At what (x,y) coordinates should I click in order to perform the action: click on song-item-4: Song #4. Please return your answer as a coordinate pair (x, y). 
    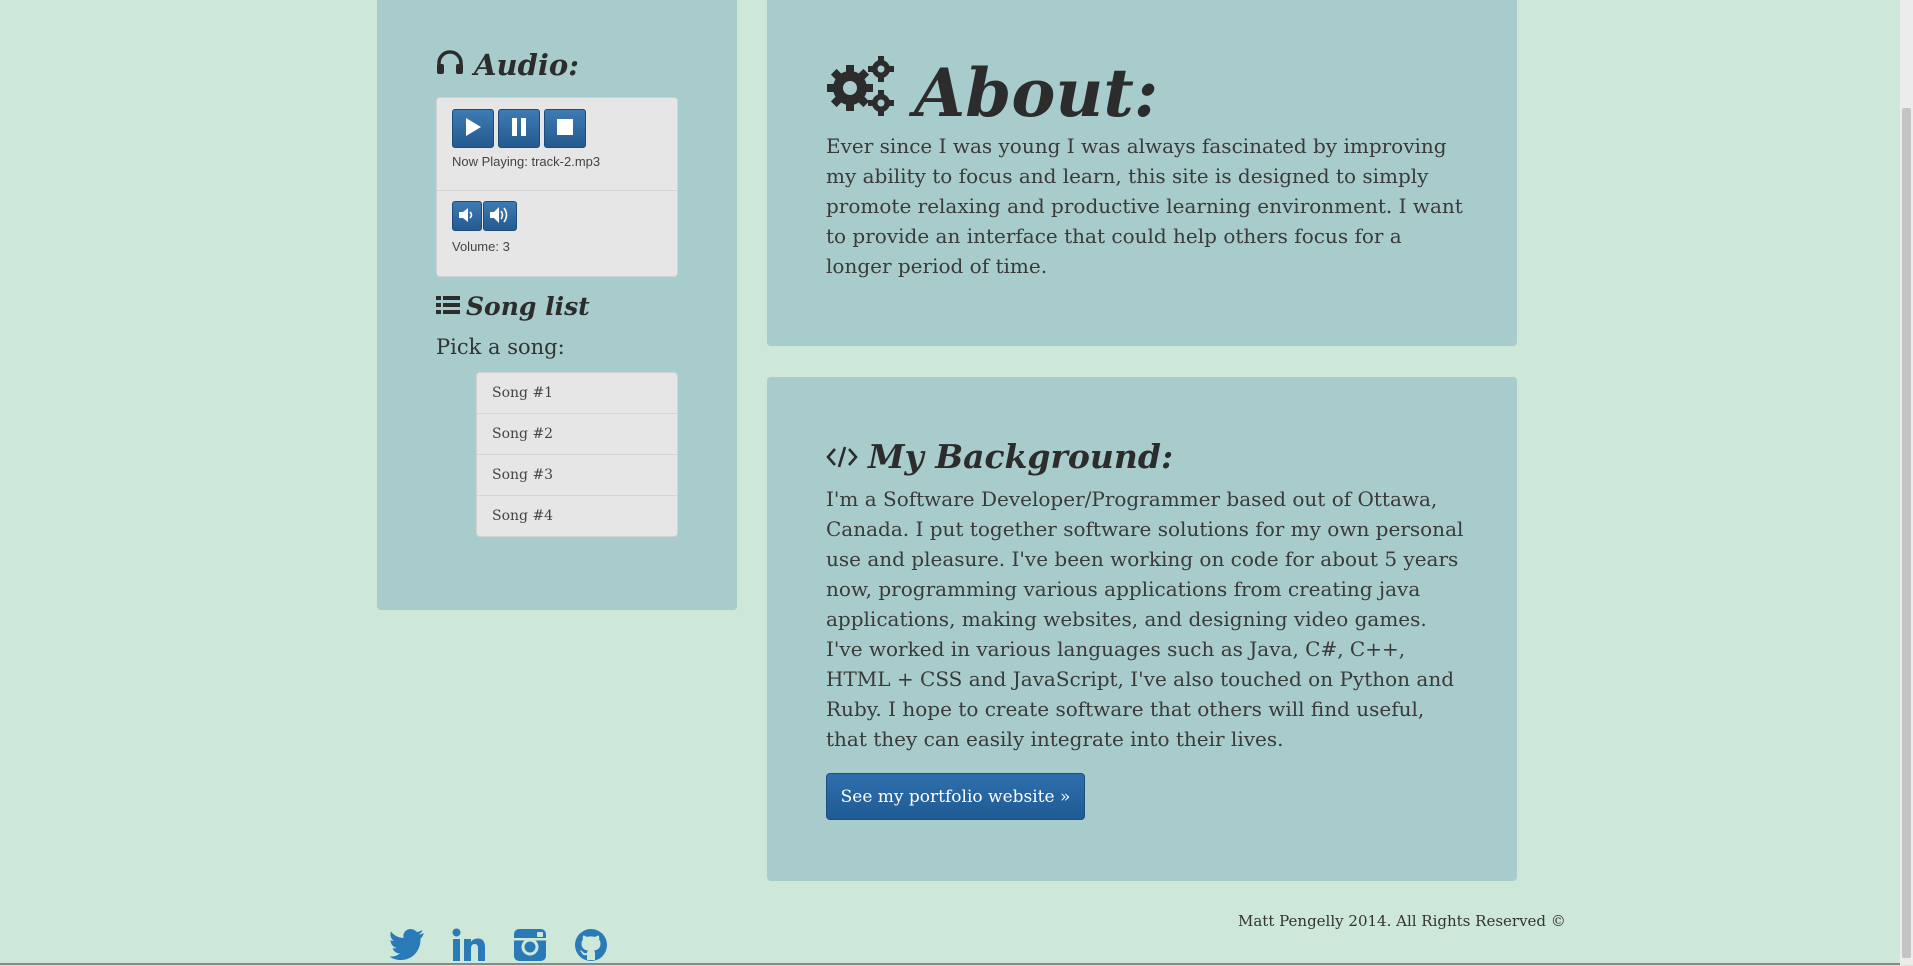
    Looking at the image, I should click on (577, 516).